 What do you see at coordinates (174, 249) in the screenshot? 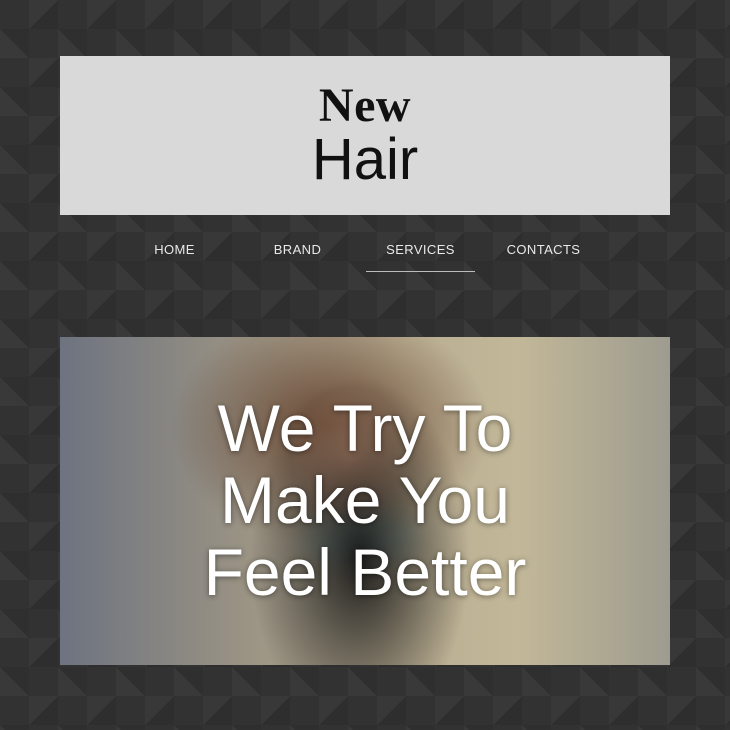
I see `nav-item-home: HOME` at bounding box center [174, 249].